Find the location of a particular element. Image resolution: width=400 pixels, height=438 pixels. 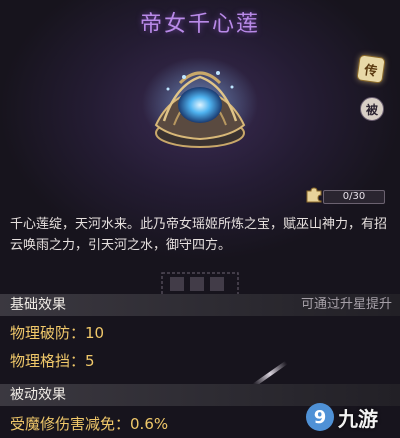

fragment-progress-bar: 0/30 is located at coordinates (354, 197).